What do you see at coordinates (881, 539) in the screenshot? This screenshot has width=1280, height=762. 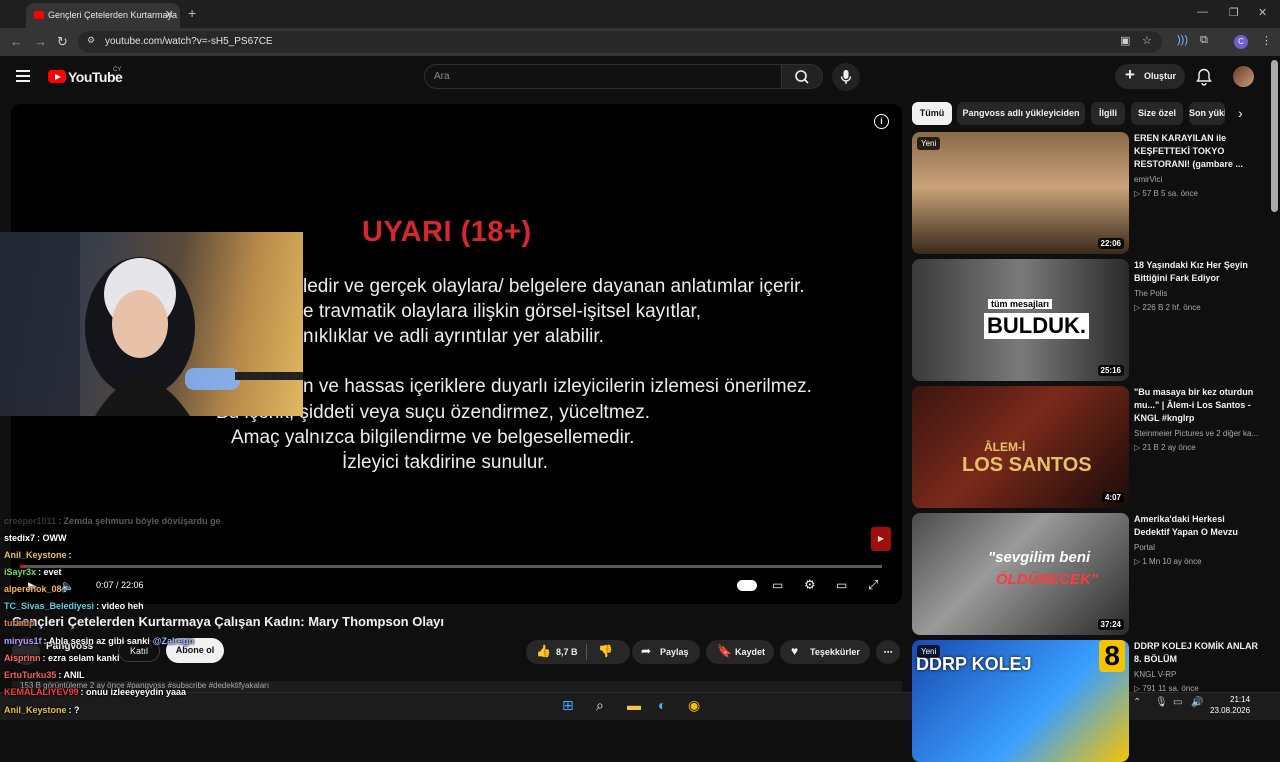 I see `channel-watermark: ▶` at bounding box center [881, 539].